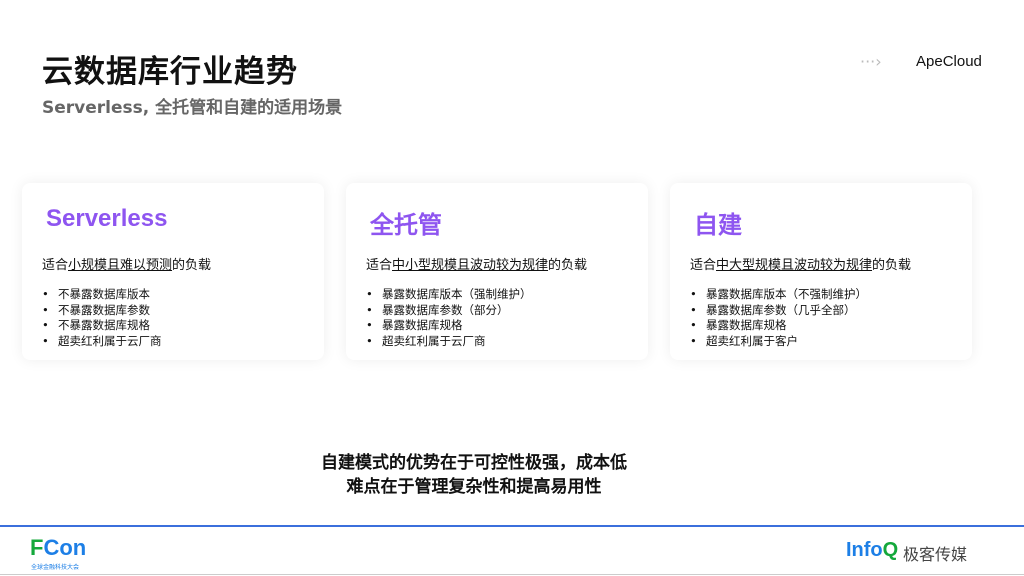 The image size is (1024, 576). I want to click on list-item: 暴露数据库参数（部分）, so click(449, 311).